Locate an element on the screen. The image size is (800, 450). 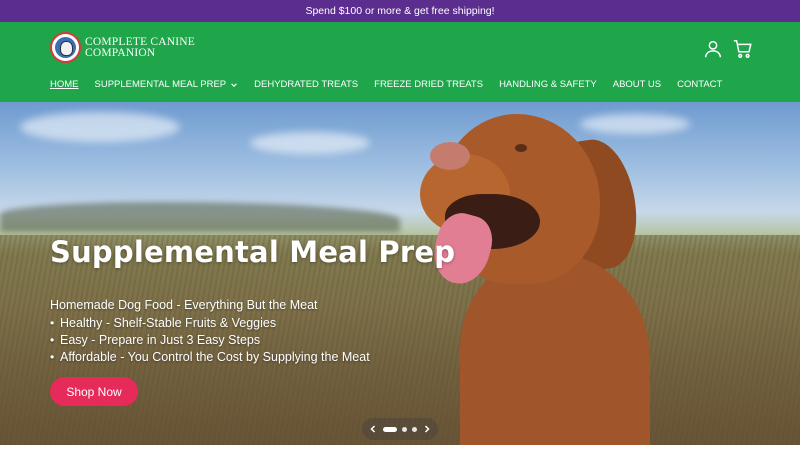
chevron-down-icon is located at coordinates (234, 84).